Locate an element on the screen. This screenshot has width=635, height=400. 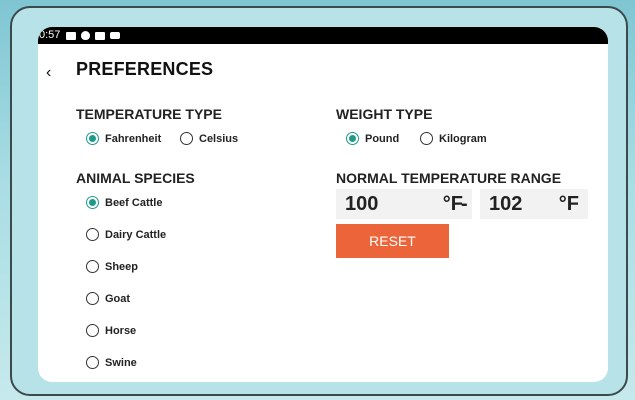
radio-celsius: Celsius is located at coordinates (209, 138).